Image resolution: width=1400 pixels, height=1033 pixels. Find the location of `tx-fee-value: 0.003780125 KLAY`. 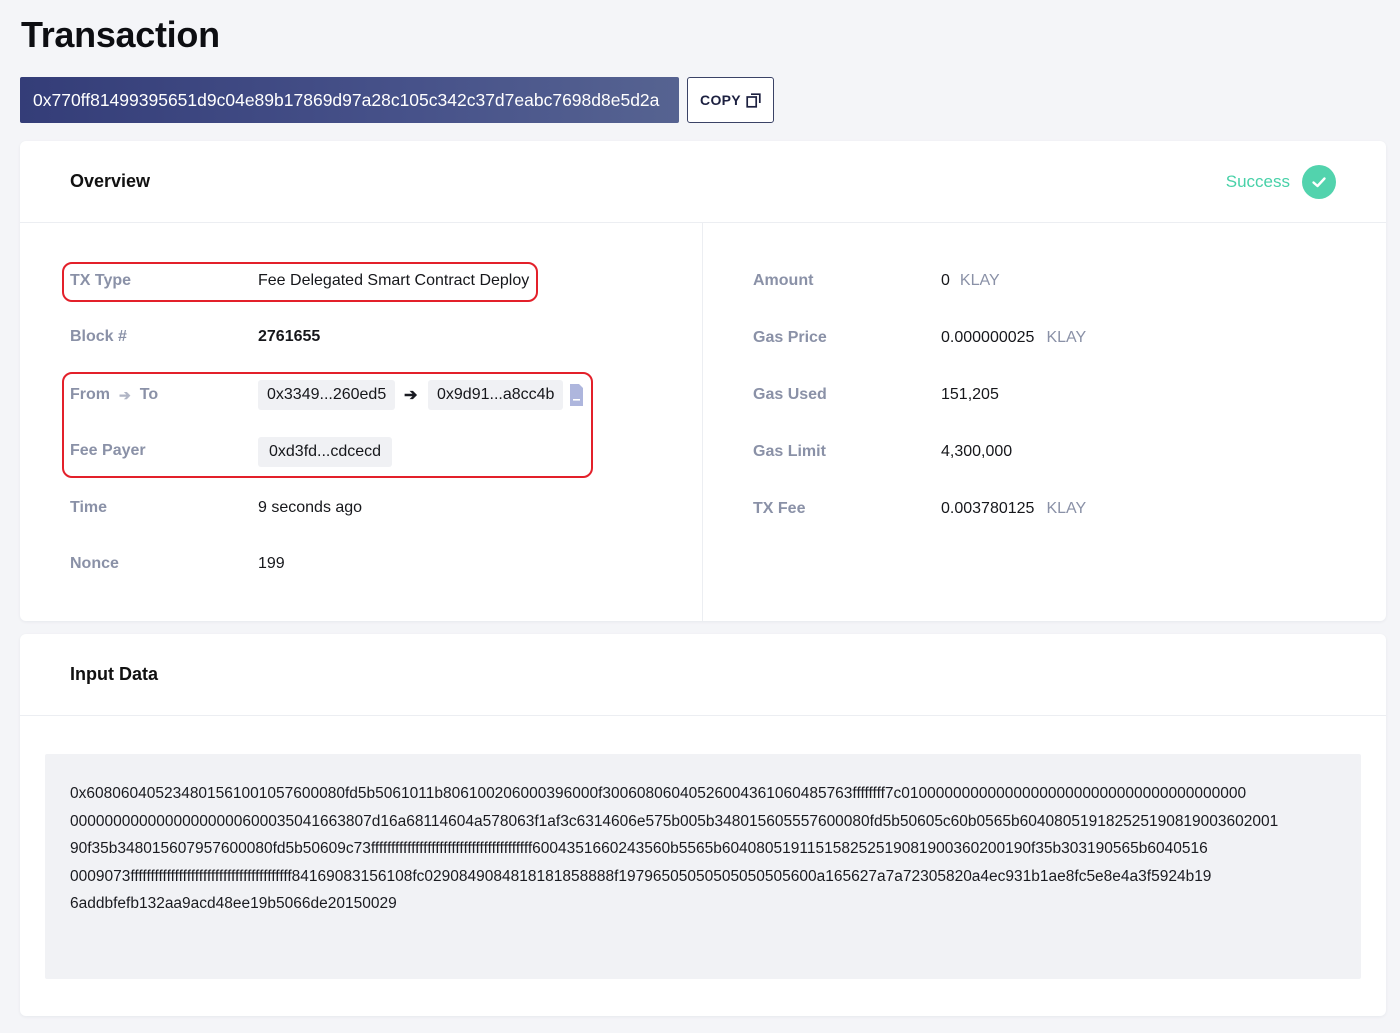

tx-fee-value: 0.003780125 KLAY is located at coordinates (1013, 509).